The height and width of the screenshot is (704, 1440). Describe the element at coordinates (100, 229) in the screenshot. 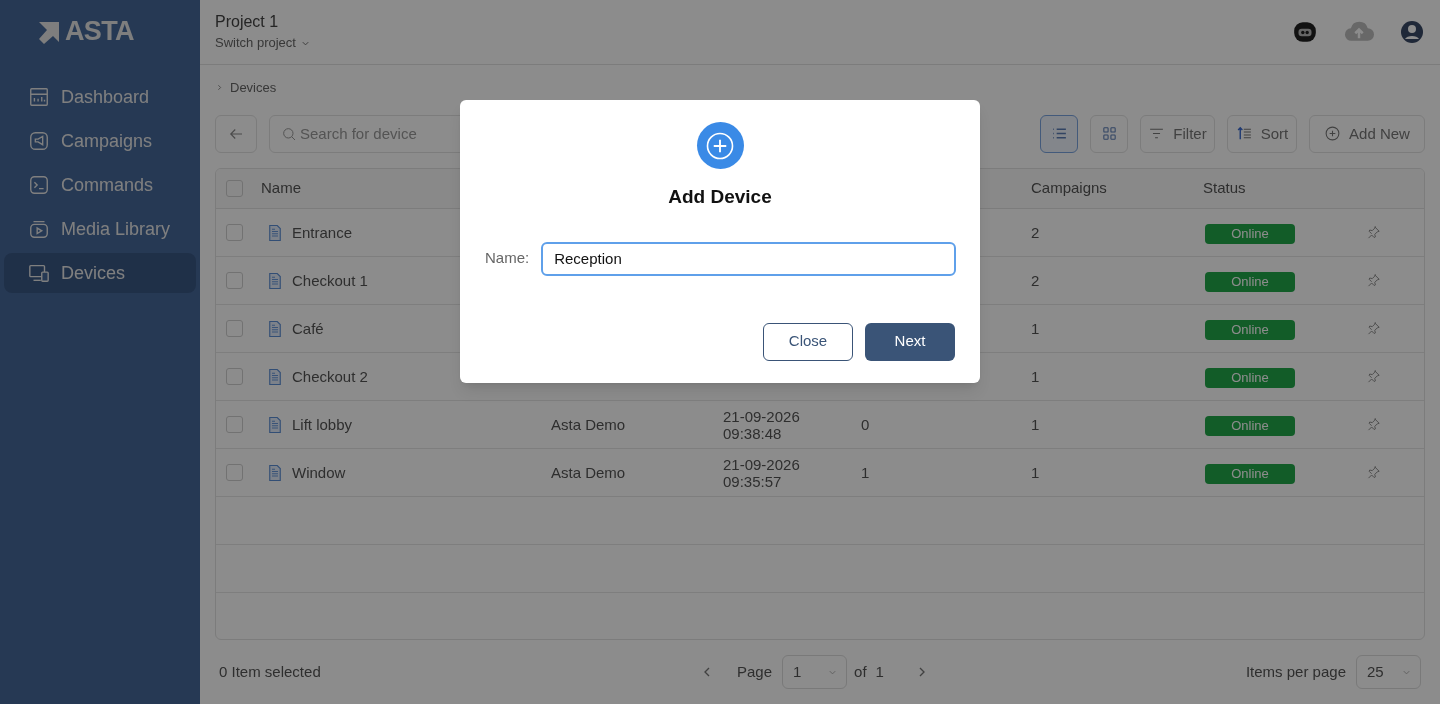

I see `sidebar-item: Media Library` at that location.